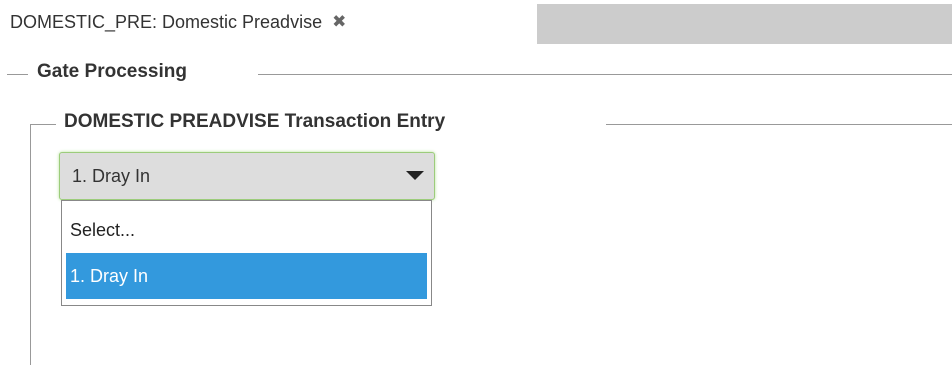 The height and width of the screenshot is (365, 952). I want to click on dropdown-option-dray-in: 1. Dray In, so click(246, 276).